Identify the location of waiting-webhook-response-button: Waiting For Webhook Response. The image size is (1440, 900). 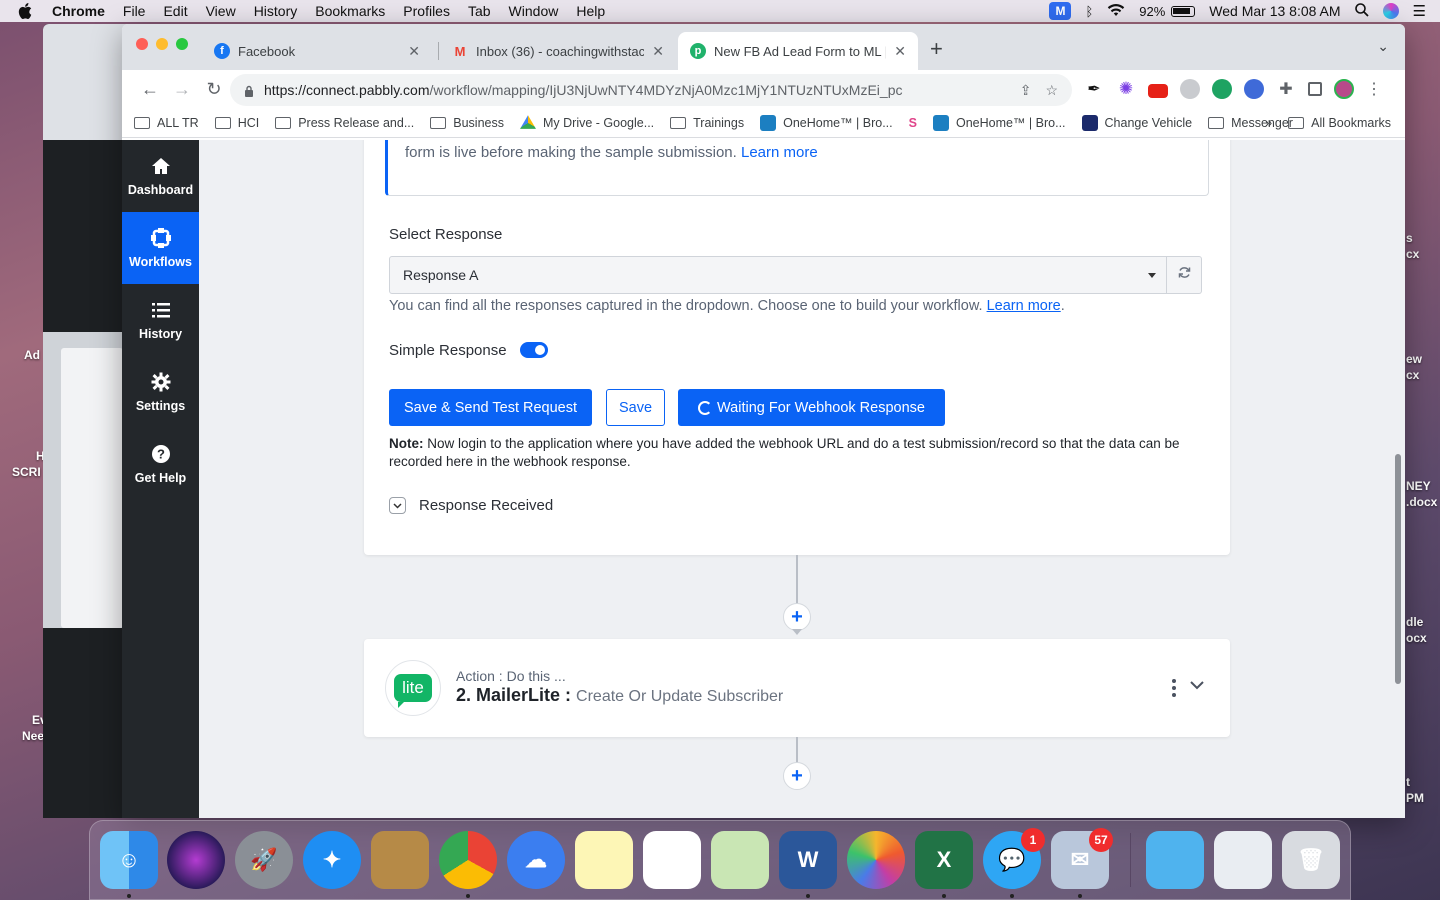
(811, 407).